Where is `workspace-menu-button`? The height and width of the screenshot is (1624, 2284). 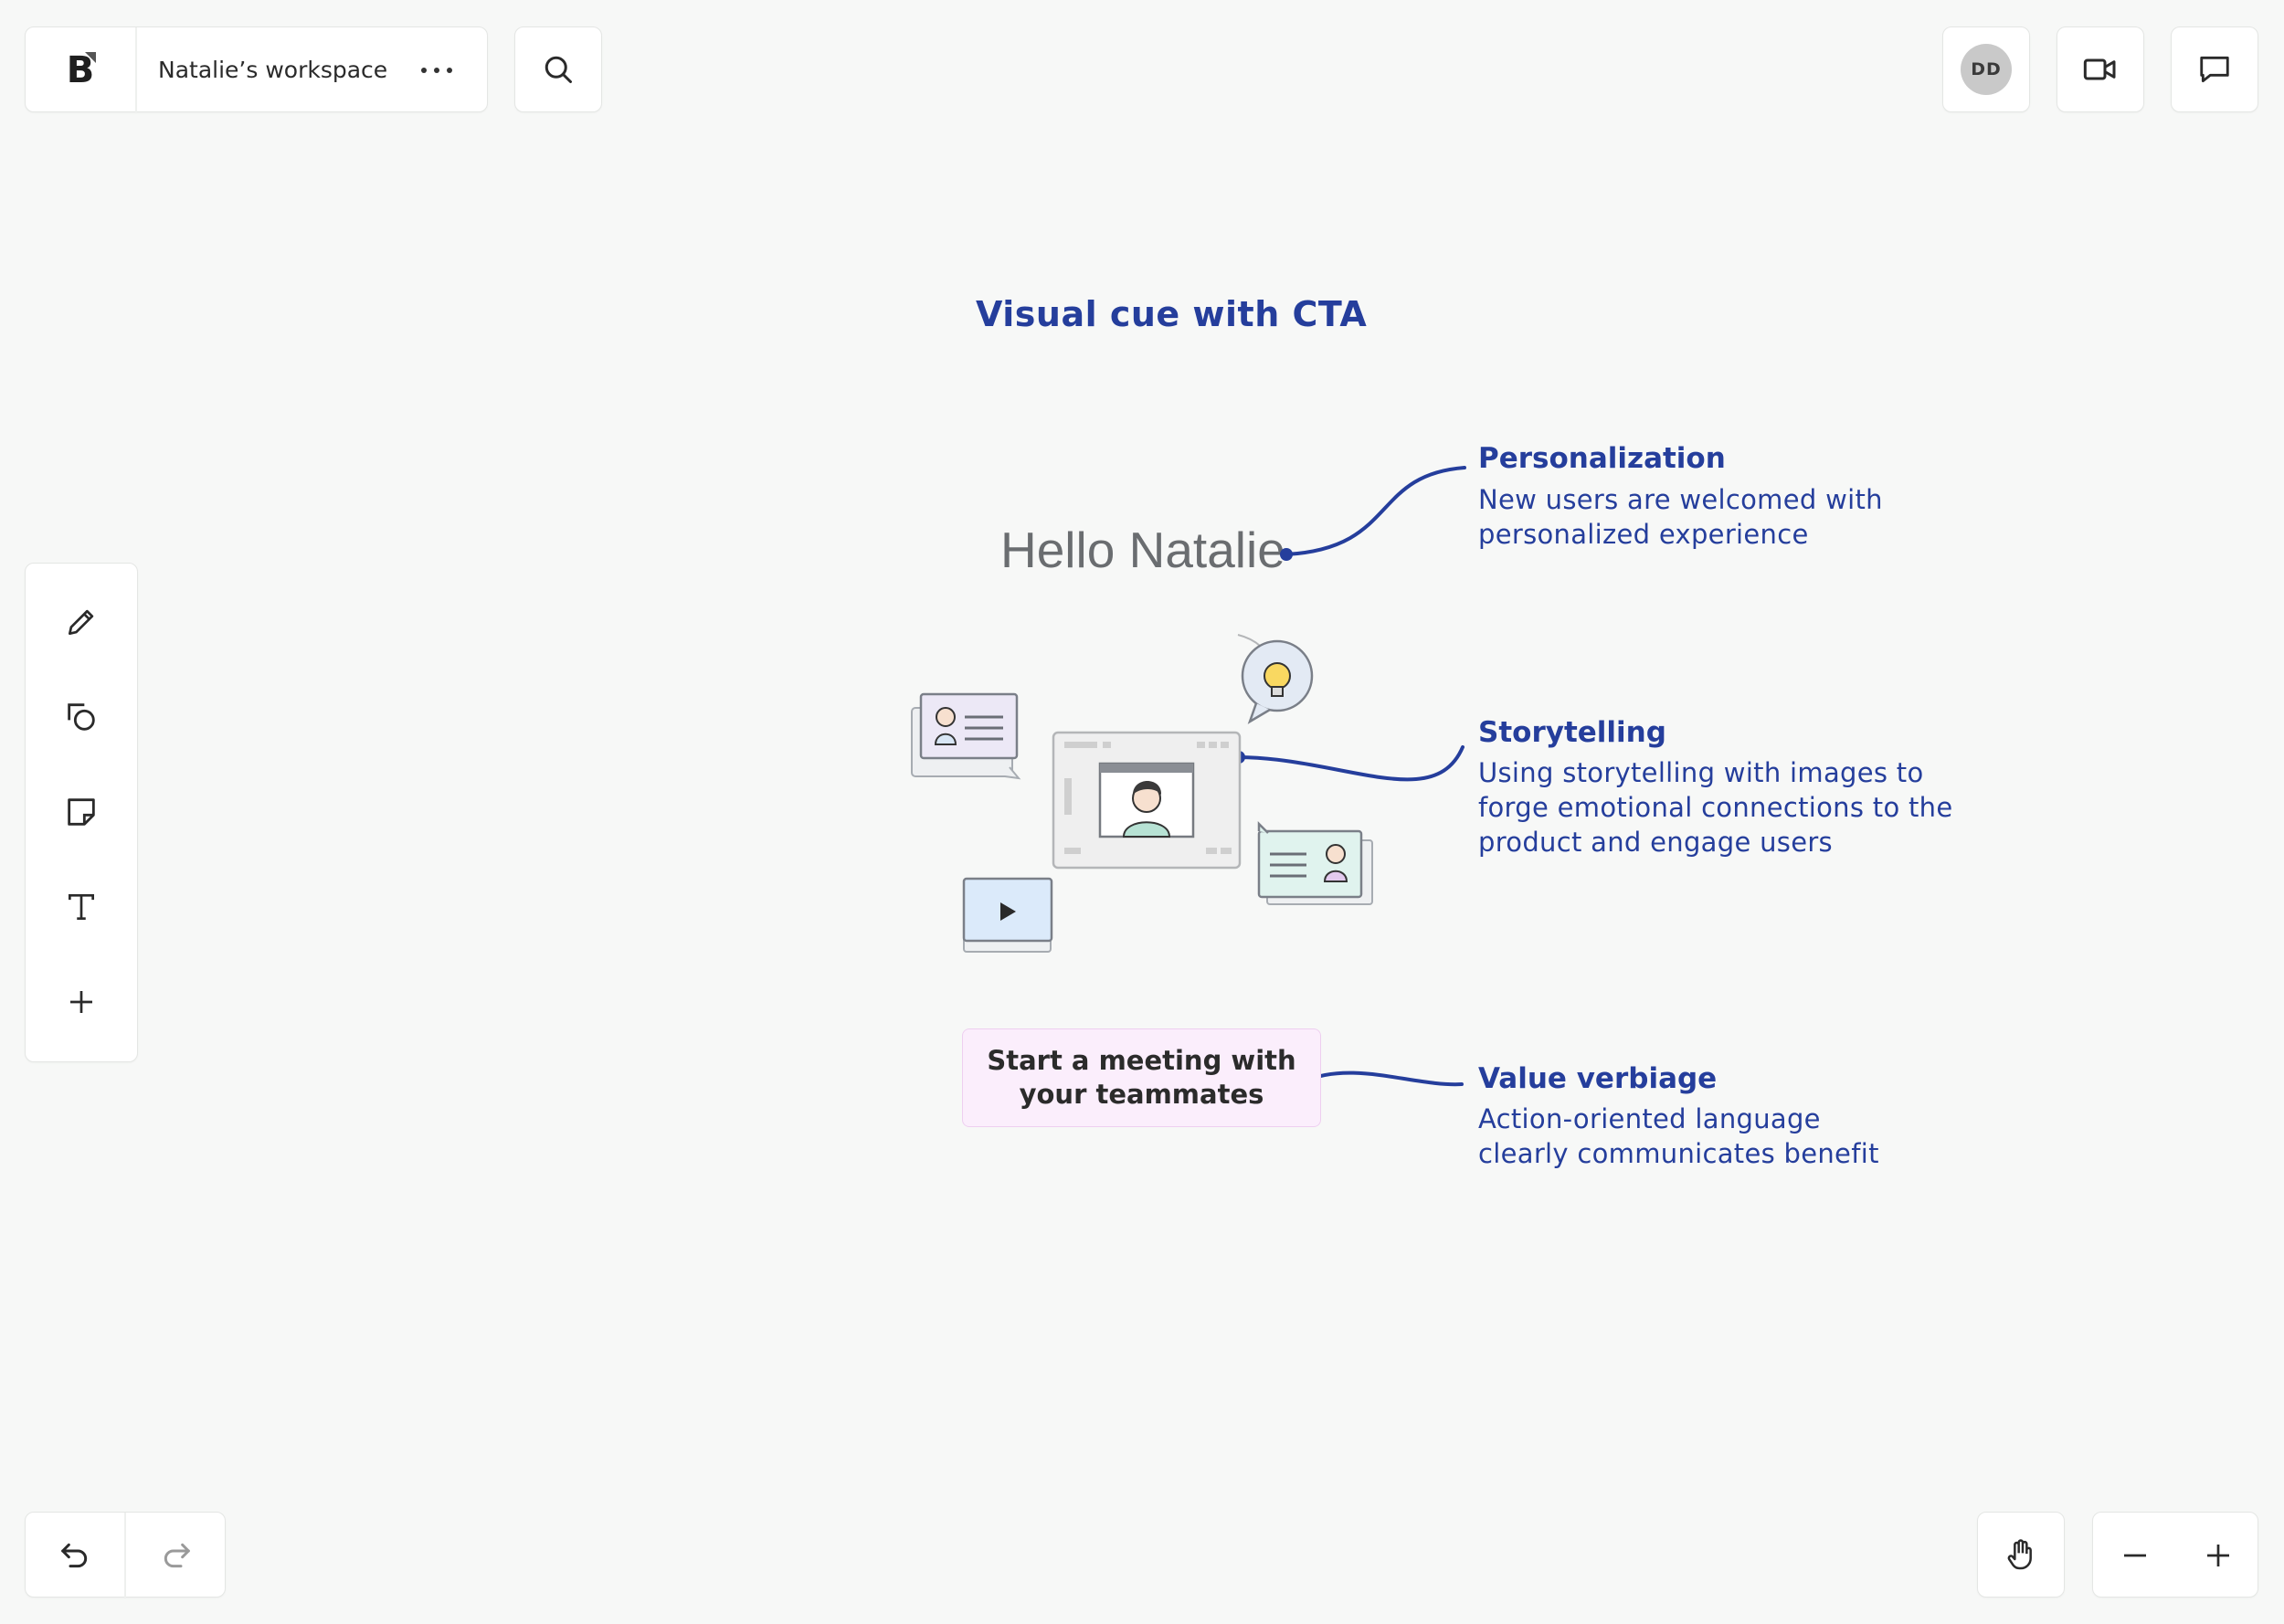 workspace-menu-button is located at coordinates (436, 70).